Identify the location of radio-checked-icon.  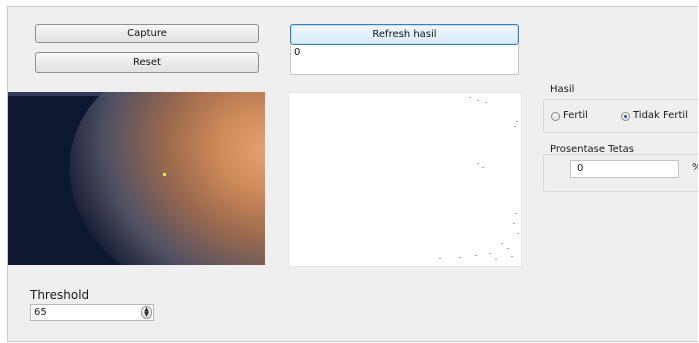
(625, 116).